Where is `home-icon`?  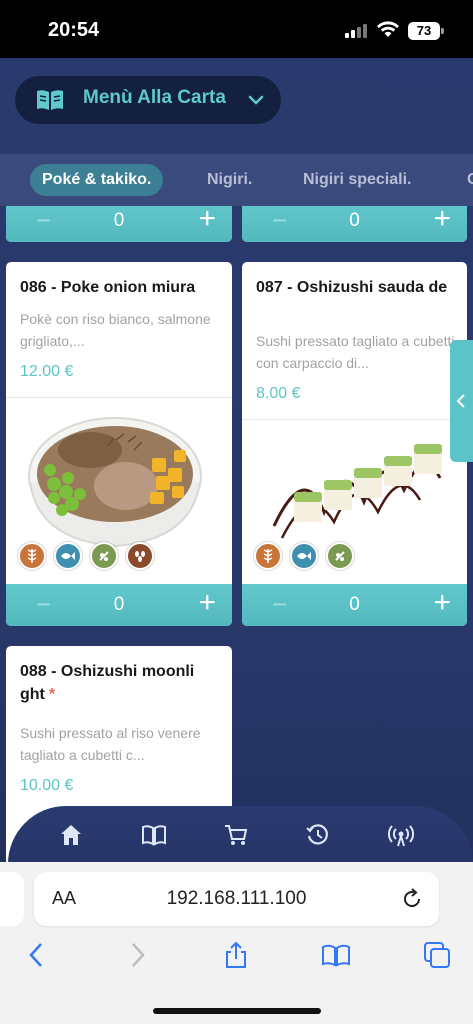 home-icon is located at coordinates (71, 835).